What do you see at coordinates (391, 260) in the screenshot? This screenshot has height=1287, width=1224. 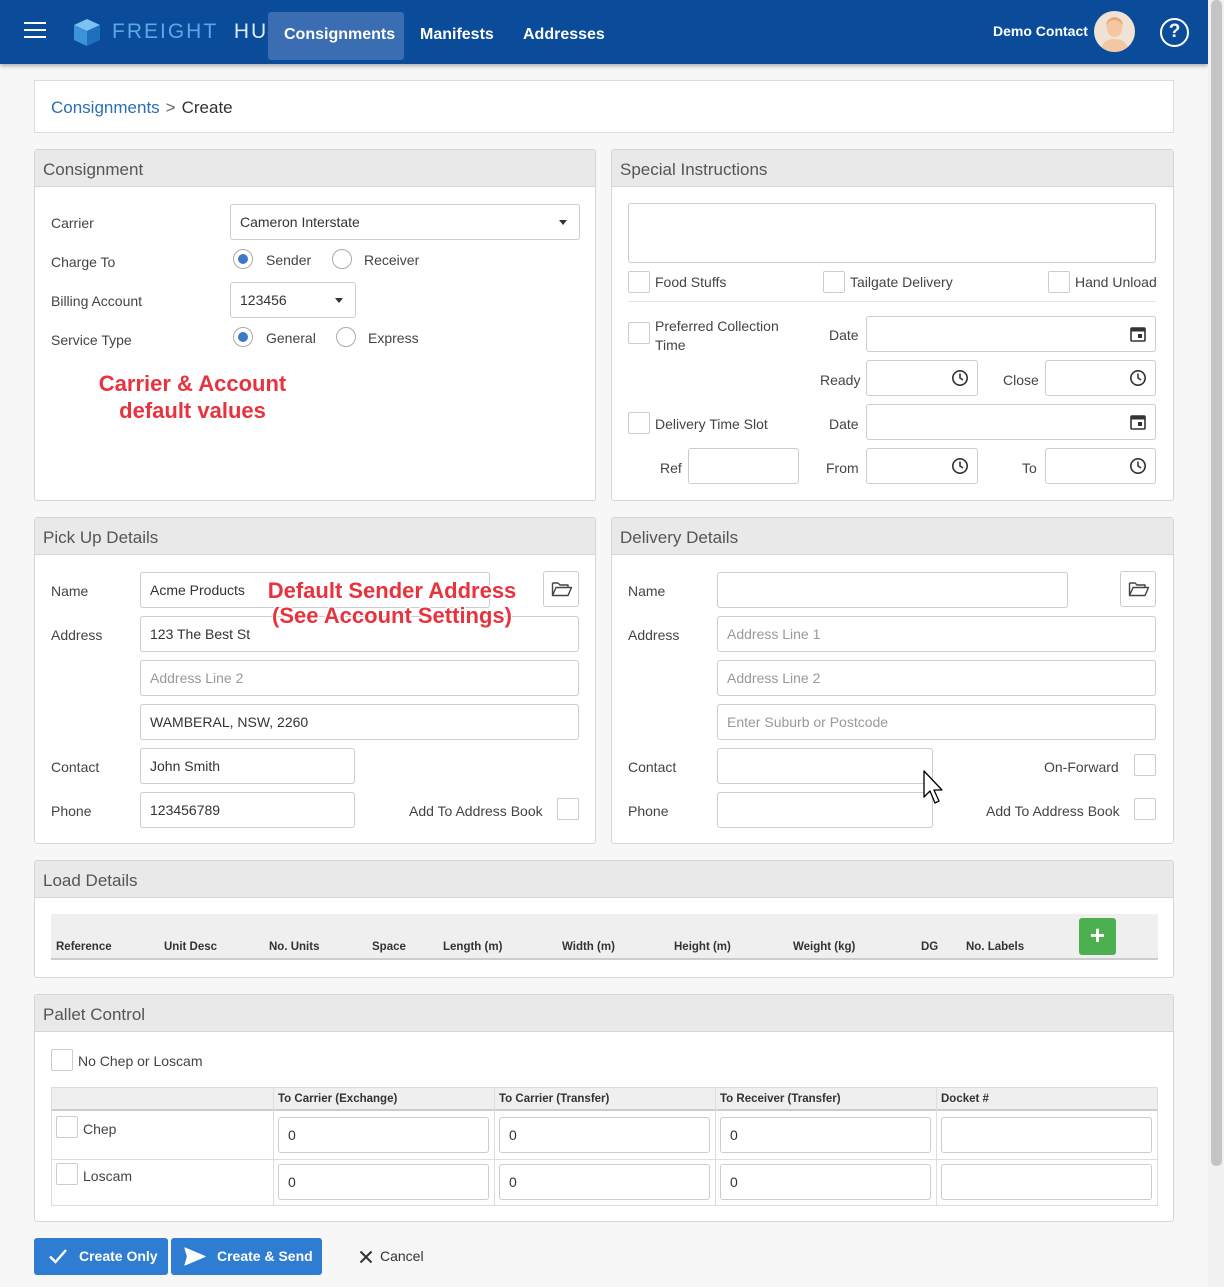 I see `charge-receiver-label: Receiver` at bounding box center [391, 260].